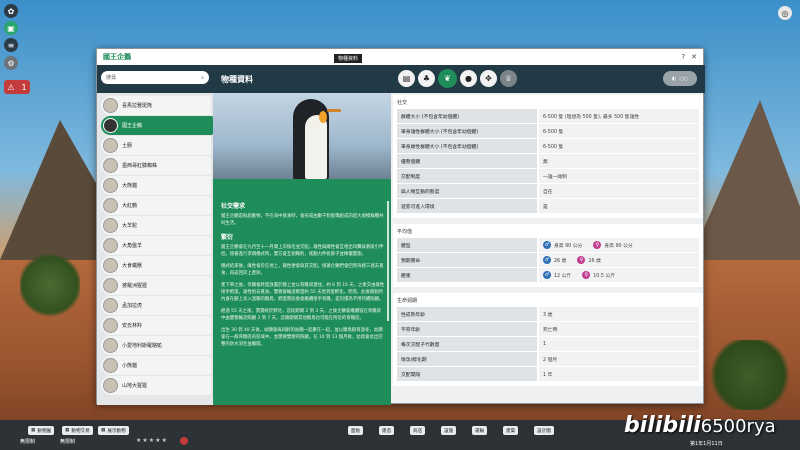 This screenshot has width=800, height=450. I want to click on stat-value: 死亡時, so click(619, 329).